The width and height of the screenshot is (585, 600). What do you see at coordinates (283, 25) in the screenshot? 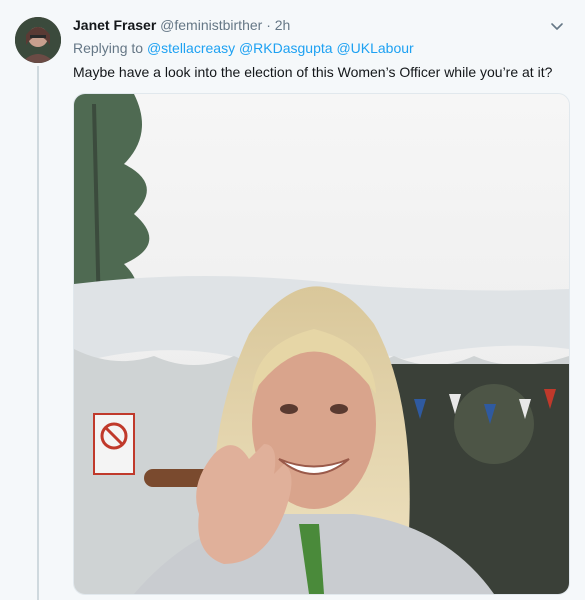
I see `timestamp: 2h` at bounding box center [283, 25].